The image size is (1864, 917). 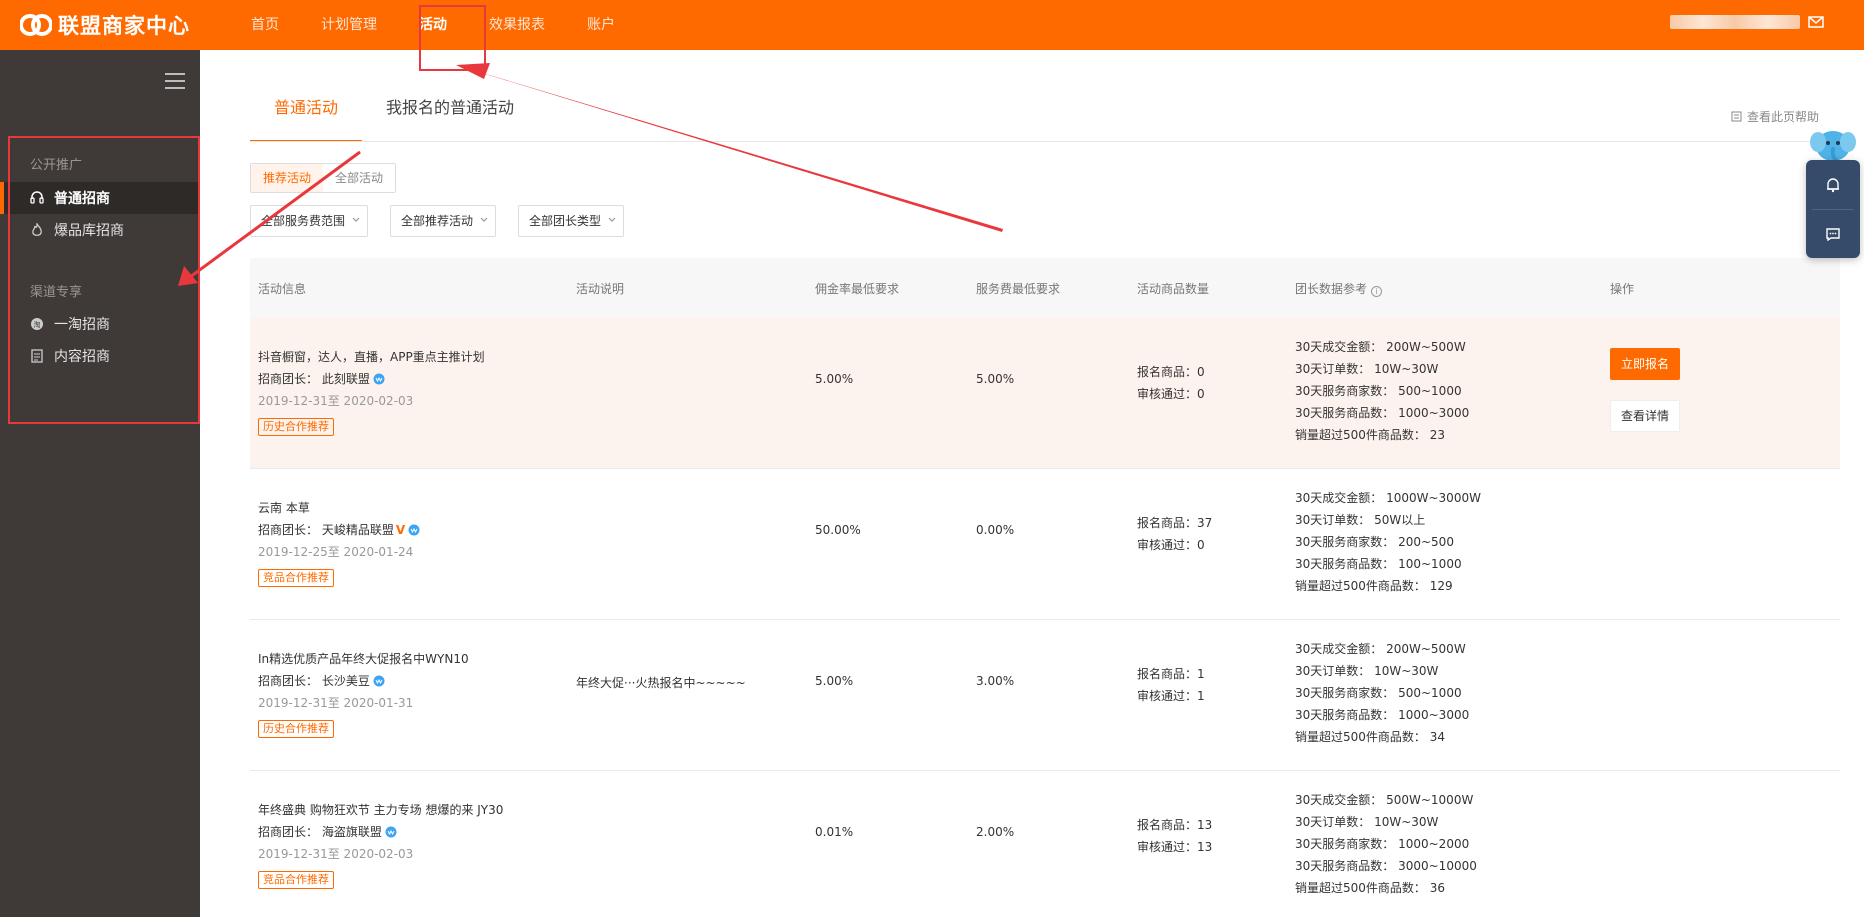 What do you see at coordinates (306, 117) in the screenshot?
I see `tab-general-activities: 普通活动` at bounding box center [306, 117].